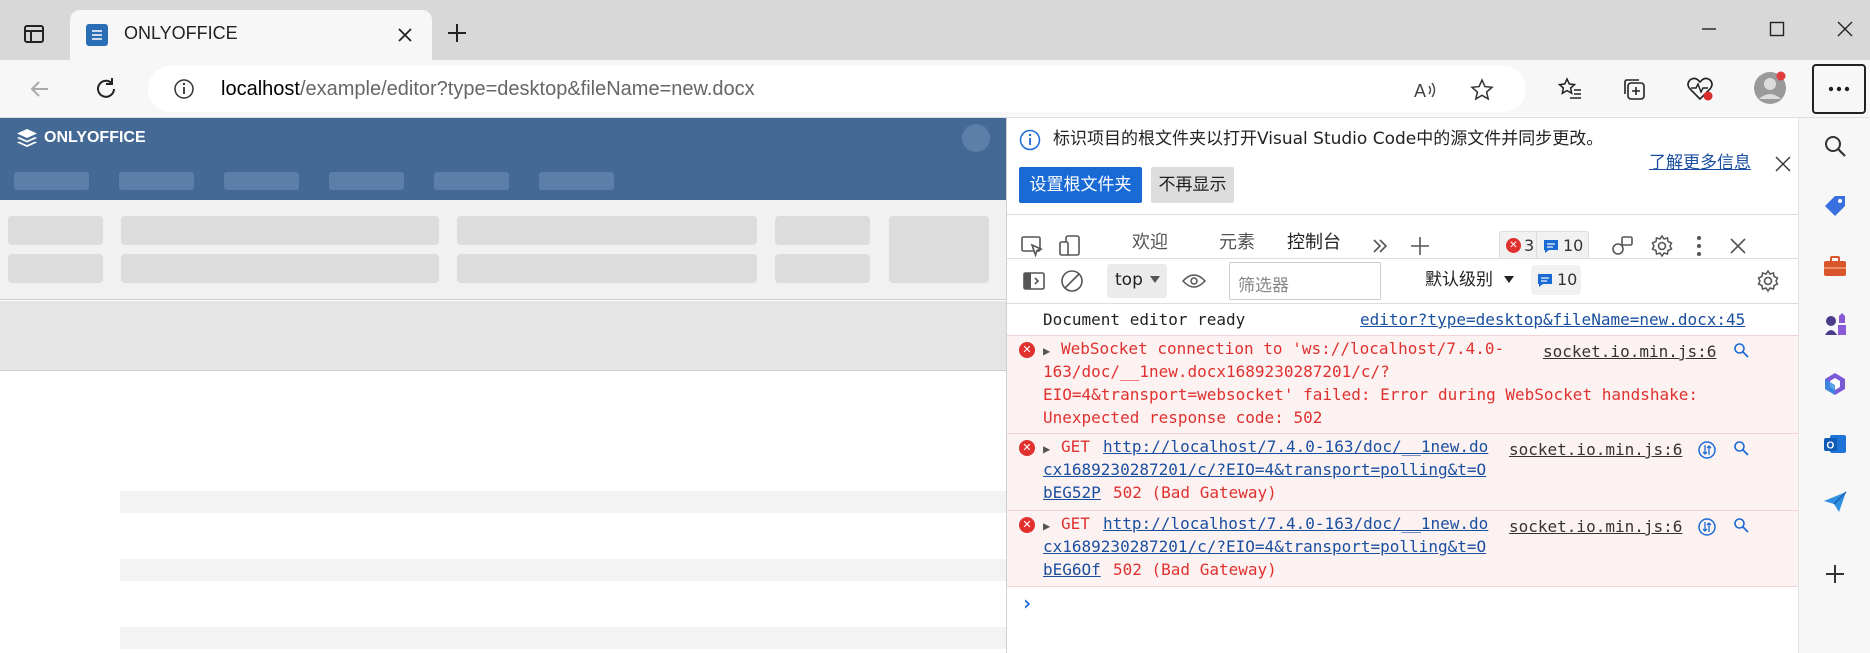  Describe the element at coordinates (1835, 146) in the screenshot. I see `search-icon` at that location.